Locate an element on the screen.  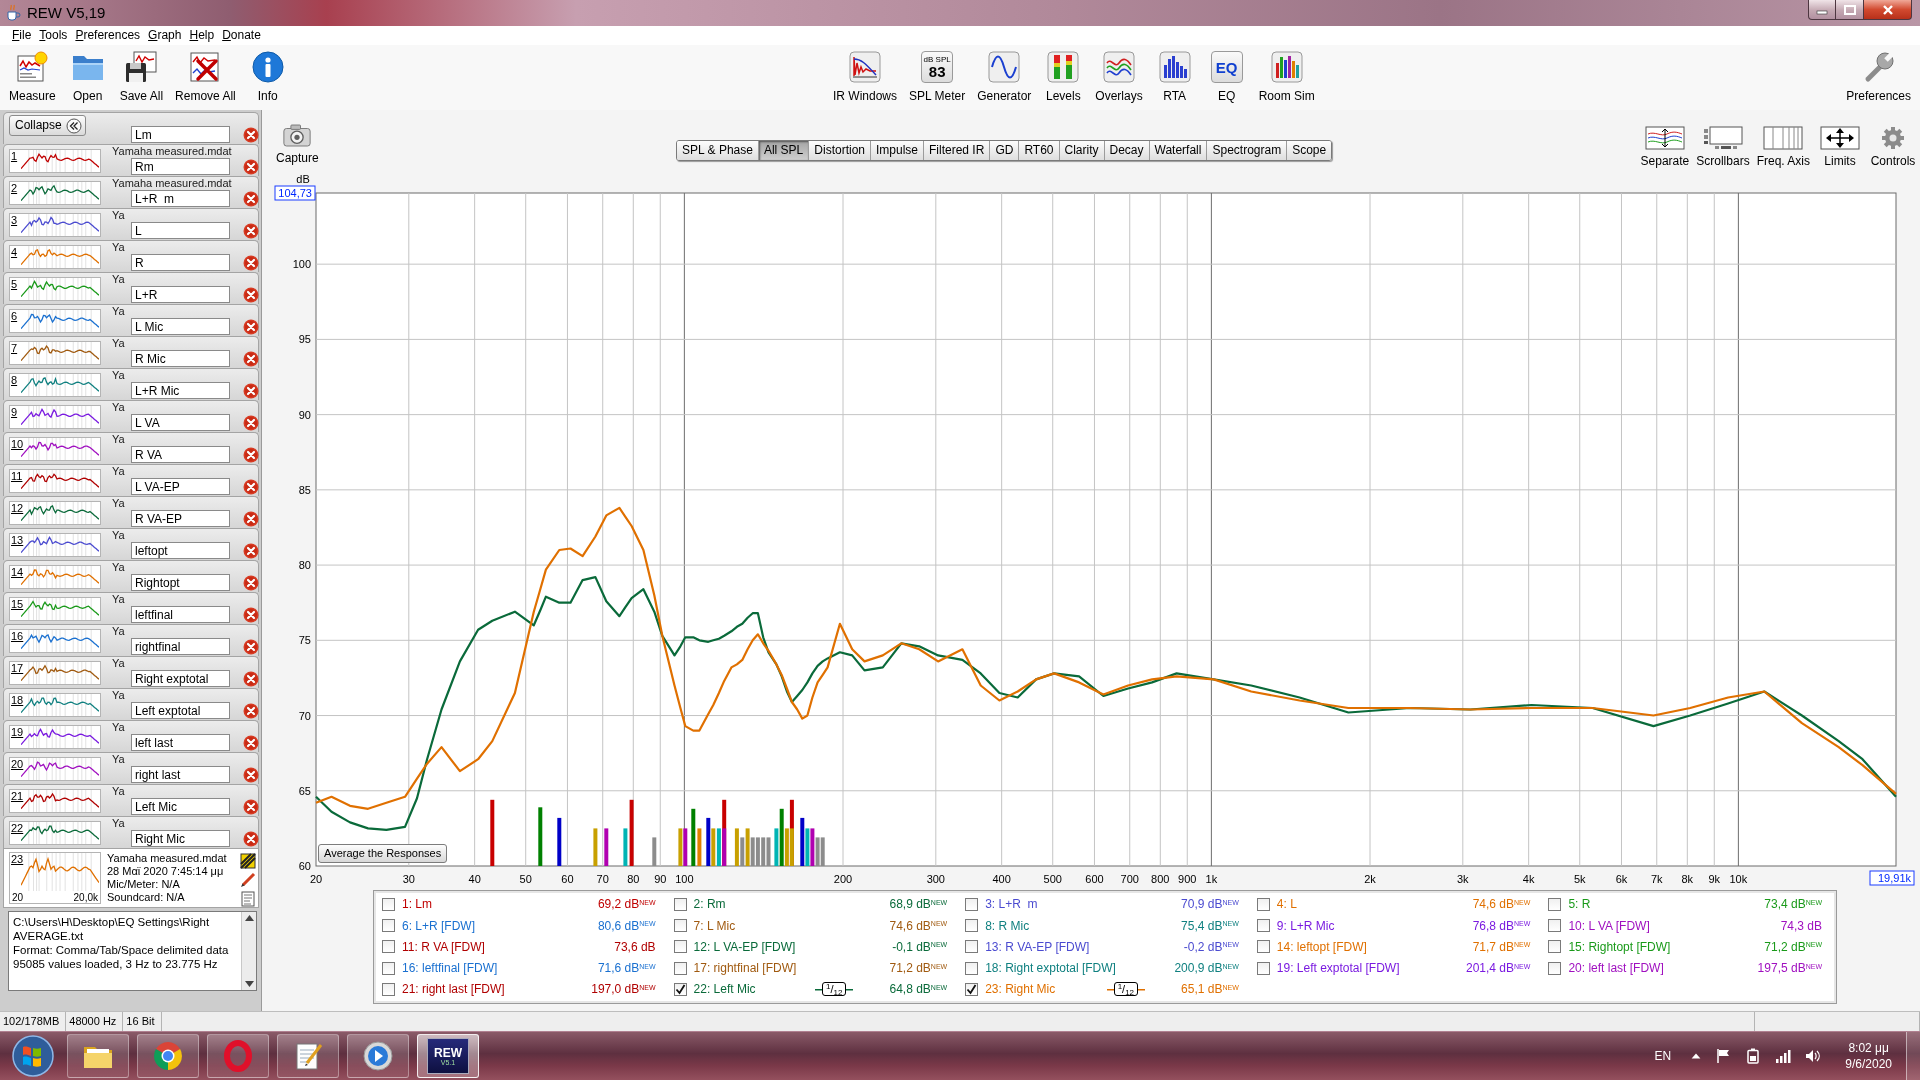
x-axis-label: 500 is located at coordinates (1052, 879).